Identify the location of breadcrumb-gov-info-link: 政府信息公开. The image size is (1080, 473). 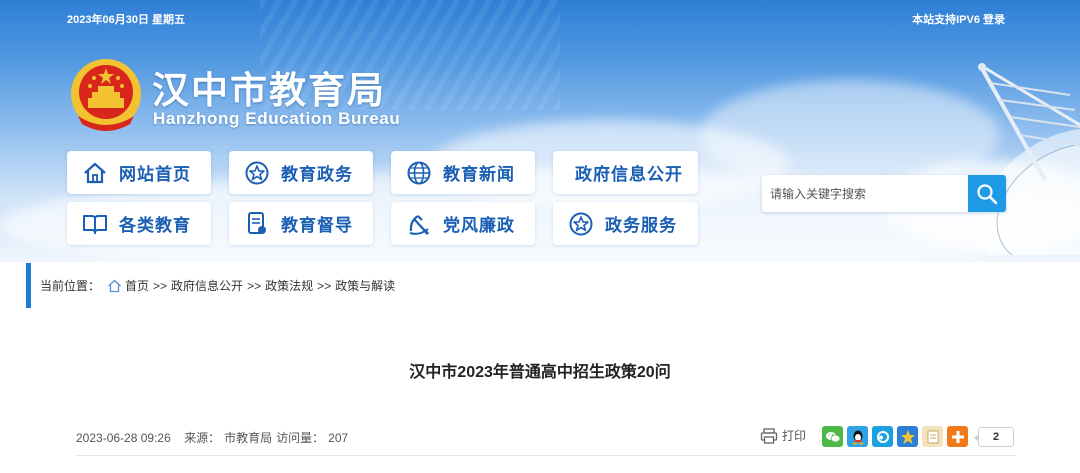
(207, 285).